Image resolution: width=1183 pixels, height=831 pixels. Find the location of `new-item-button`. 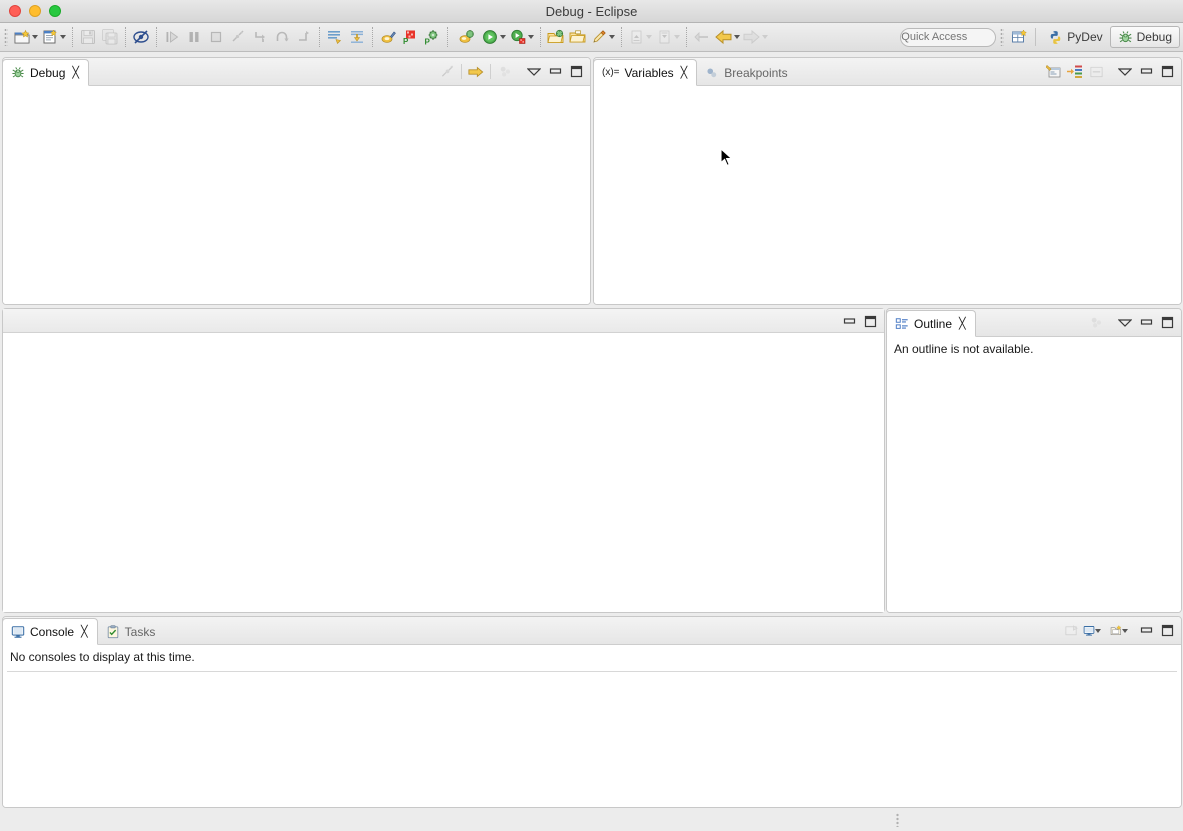

new-item-button is located at coordinates (54, 37).